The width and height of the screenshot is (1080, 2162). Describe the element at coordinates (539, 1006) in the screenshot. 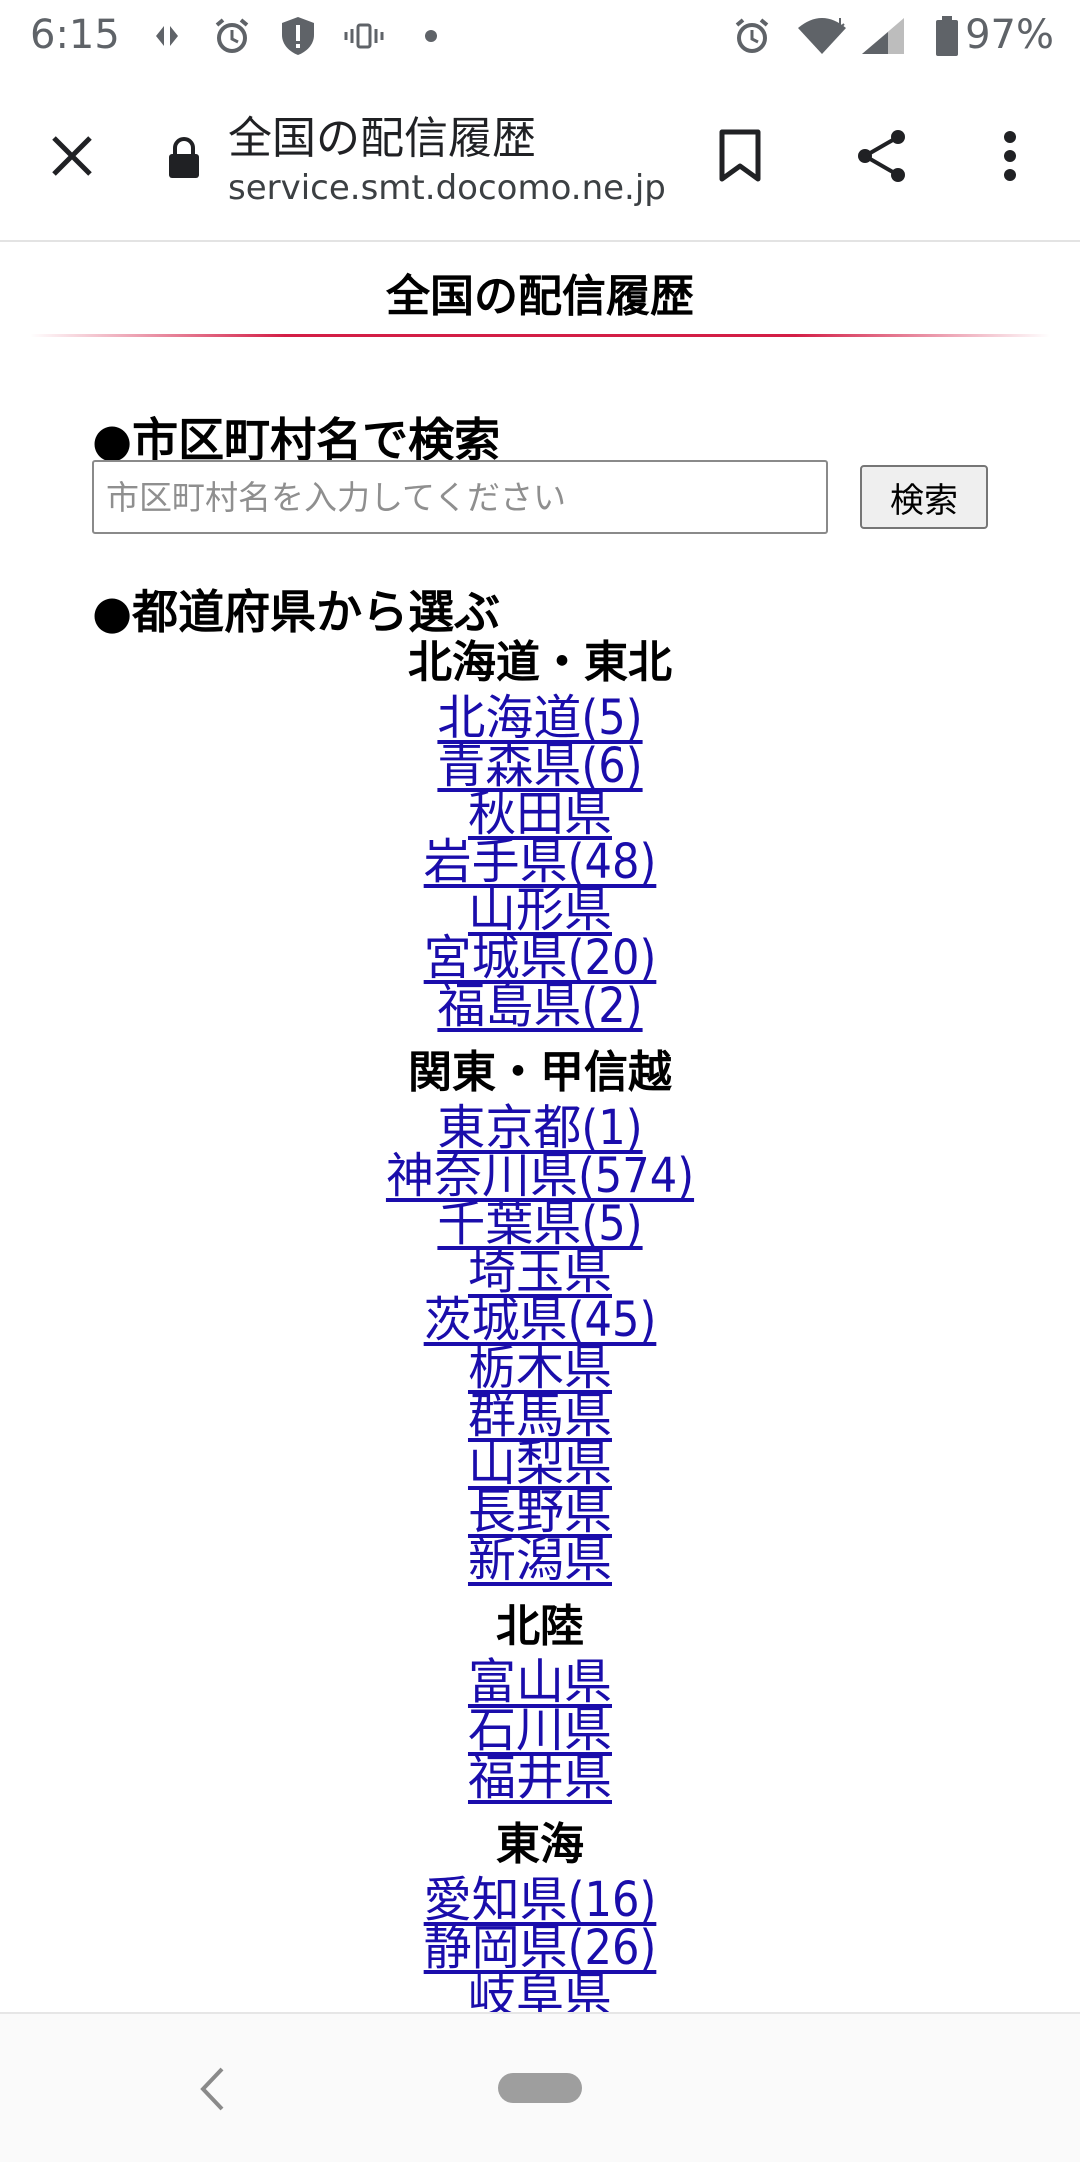

I see `prefecture-link: 福島県(2)` at that location.